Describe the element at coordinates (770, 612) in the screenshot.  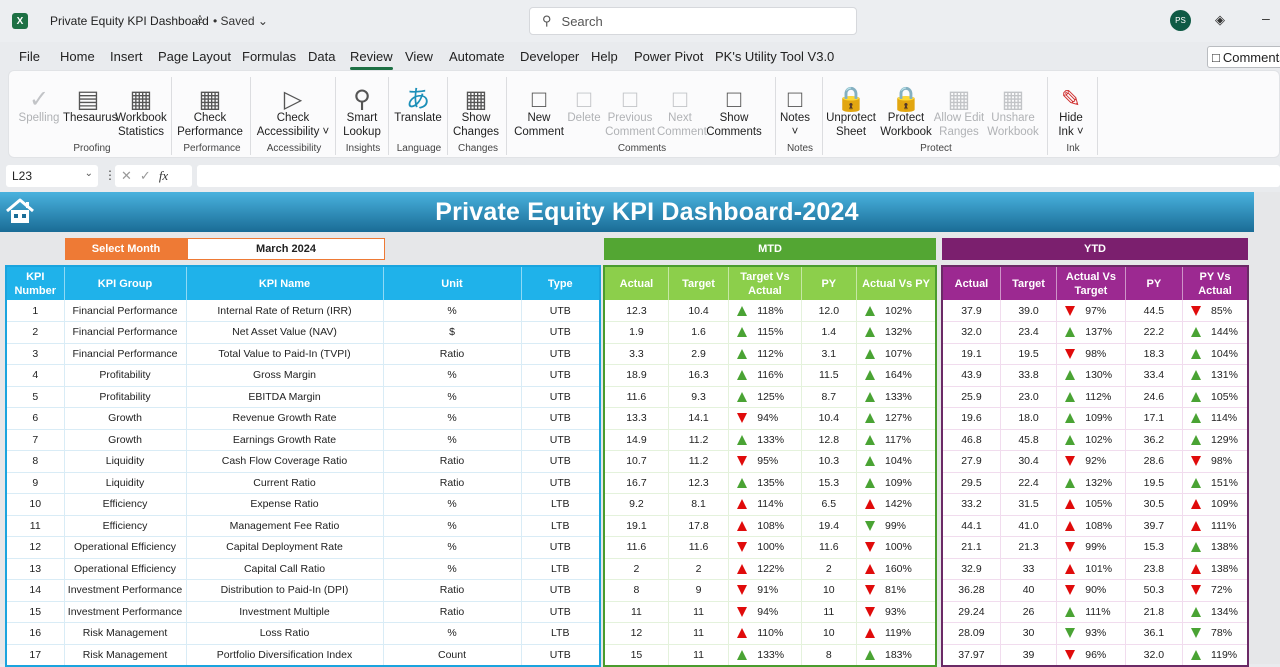
I see `mtd-row: 11 11 94% 11 93%` at that location.